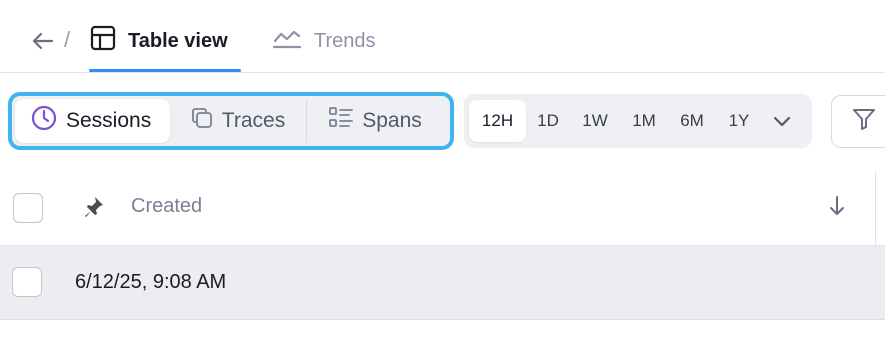 The image size is (885, 339). Describe the element at coordinates (94, 209) in the screenshot. I see `pin-icon` at that location.